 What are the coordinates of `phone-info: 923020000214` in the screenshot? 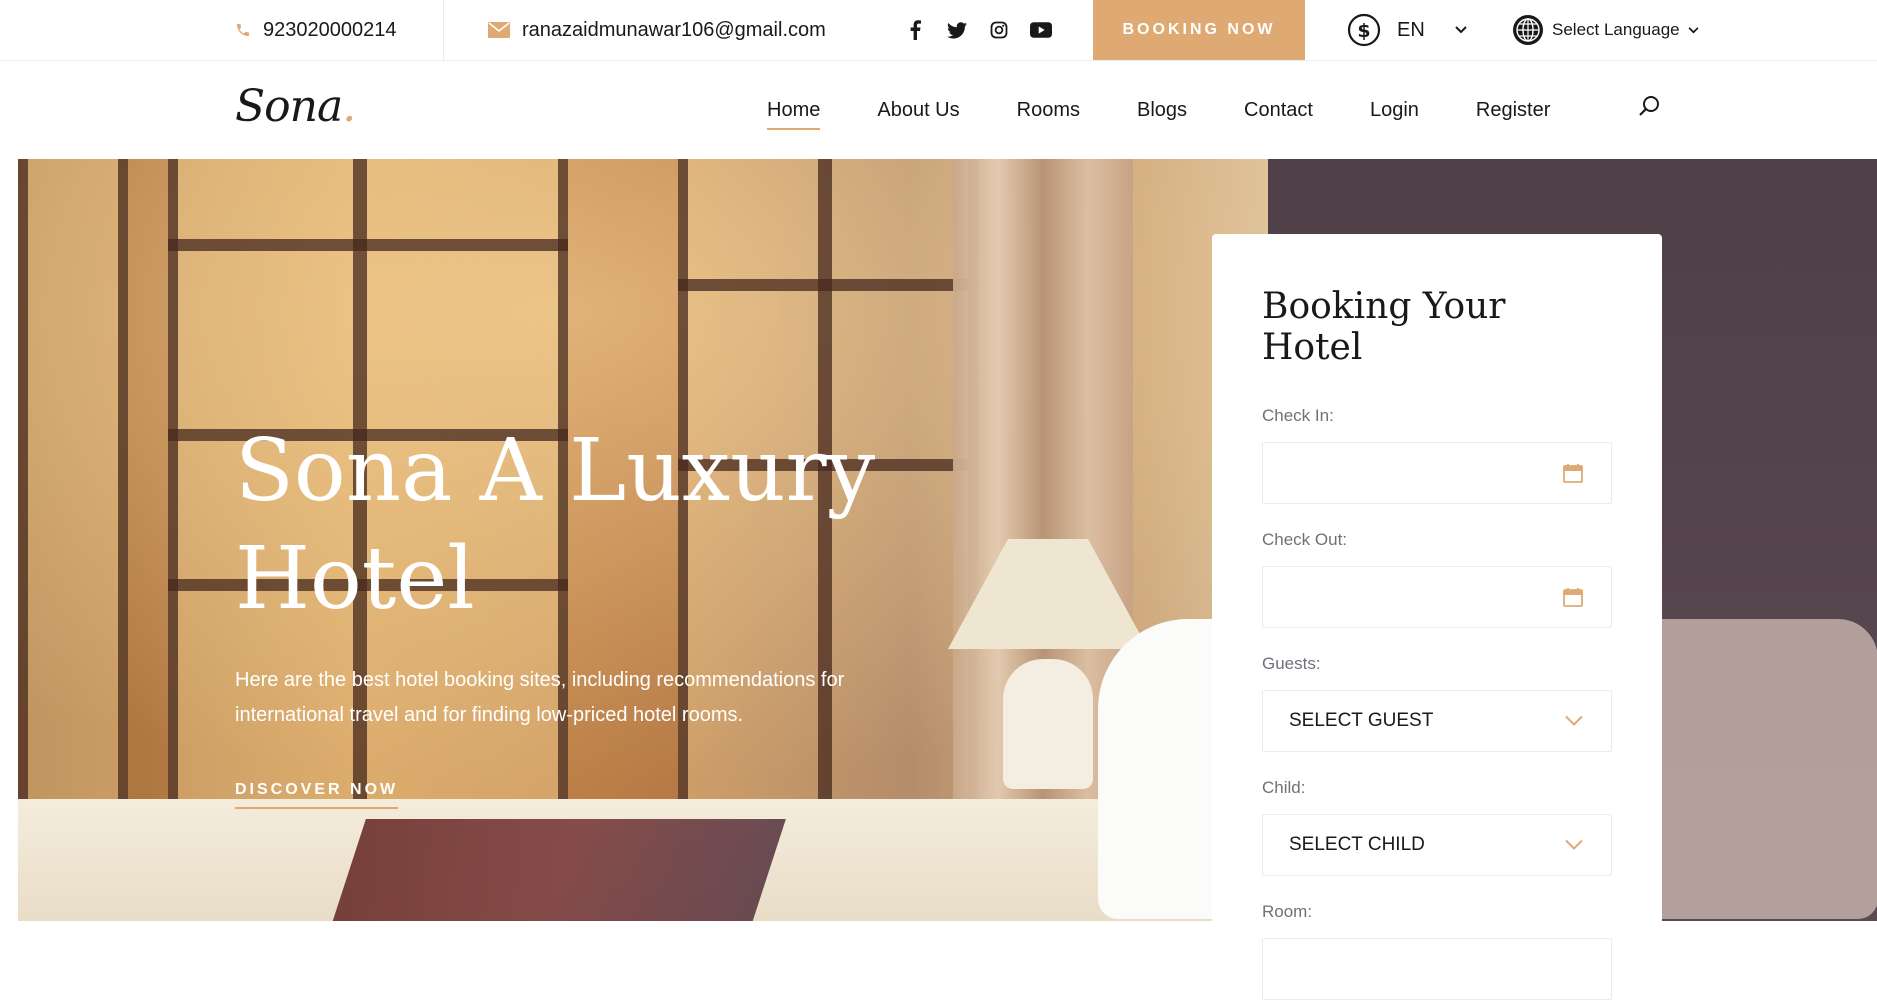 It's located at (315, 30).